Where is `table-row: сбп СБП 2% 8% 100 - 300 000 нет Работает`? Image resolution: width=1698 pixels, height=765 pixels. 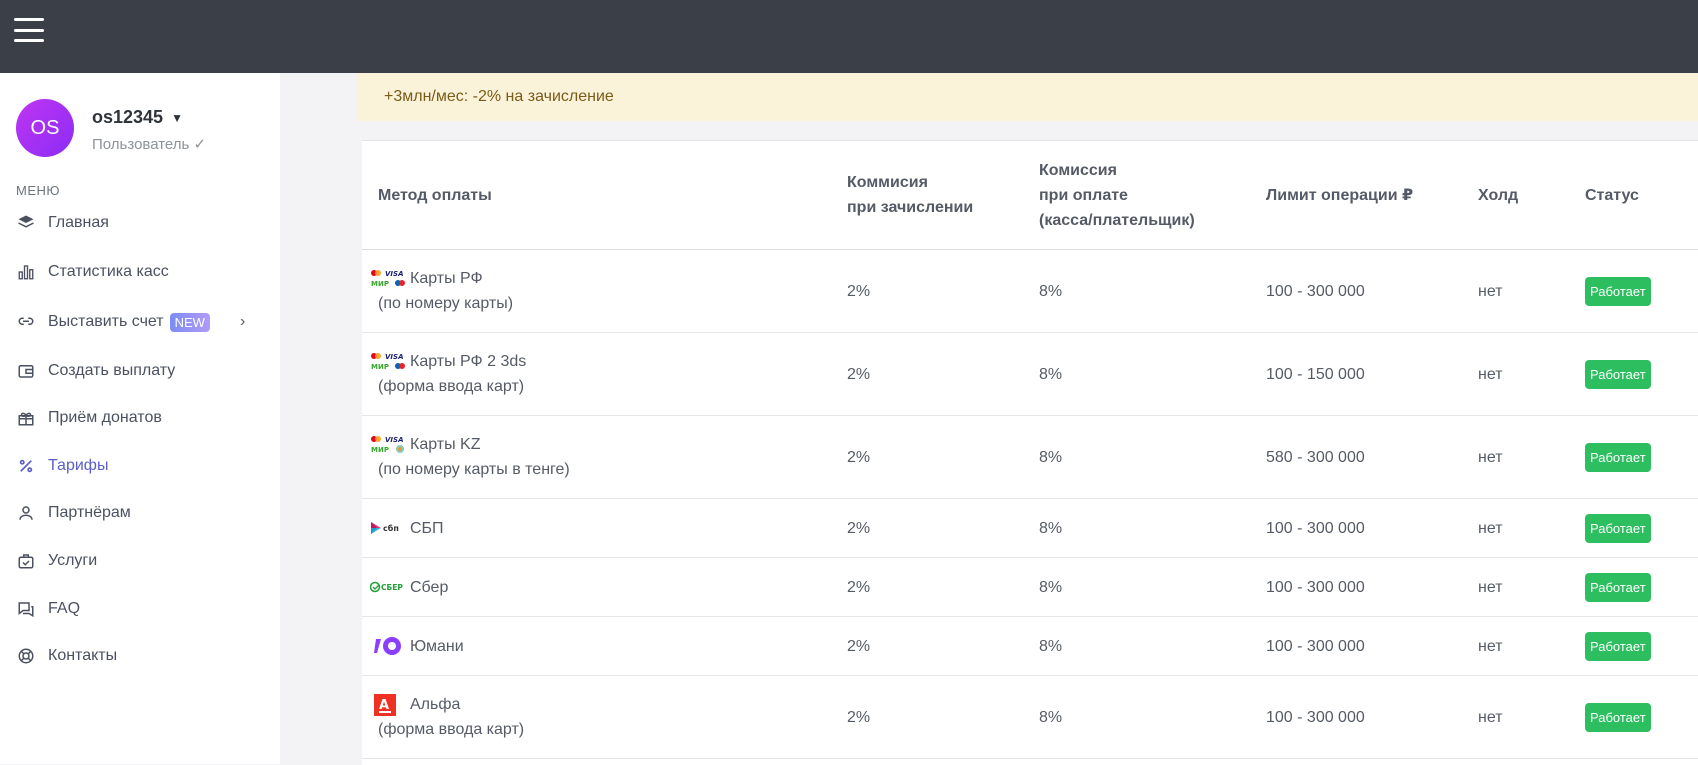 table-row: сбп СБП 2% 8% 100 - 300 000 нет Работает is located at coordinates (1030, 528).